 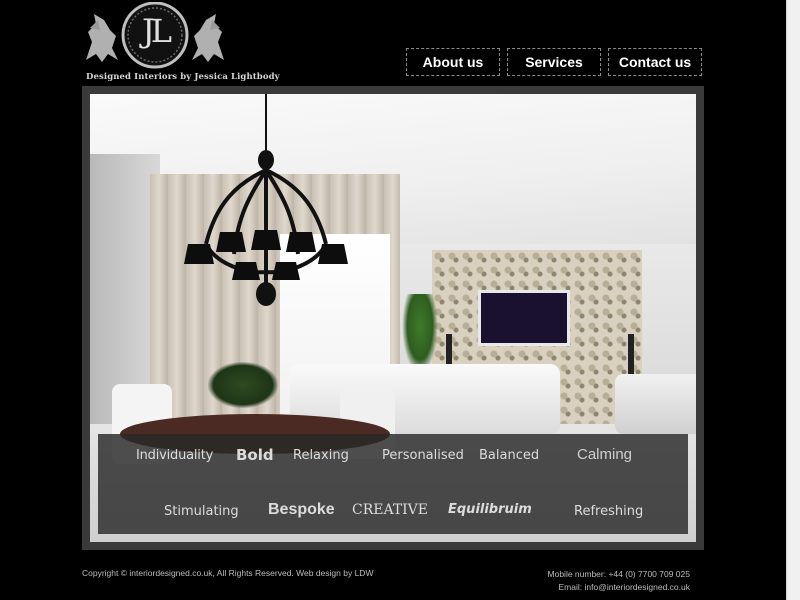 What do you see at coordinates (793, 300) in the screenshot?
I see `vertical-scrollbar` at bounding box center [793, 300].